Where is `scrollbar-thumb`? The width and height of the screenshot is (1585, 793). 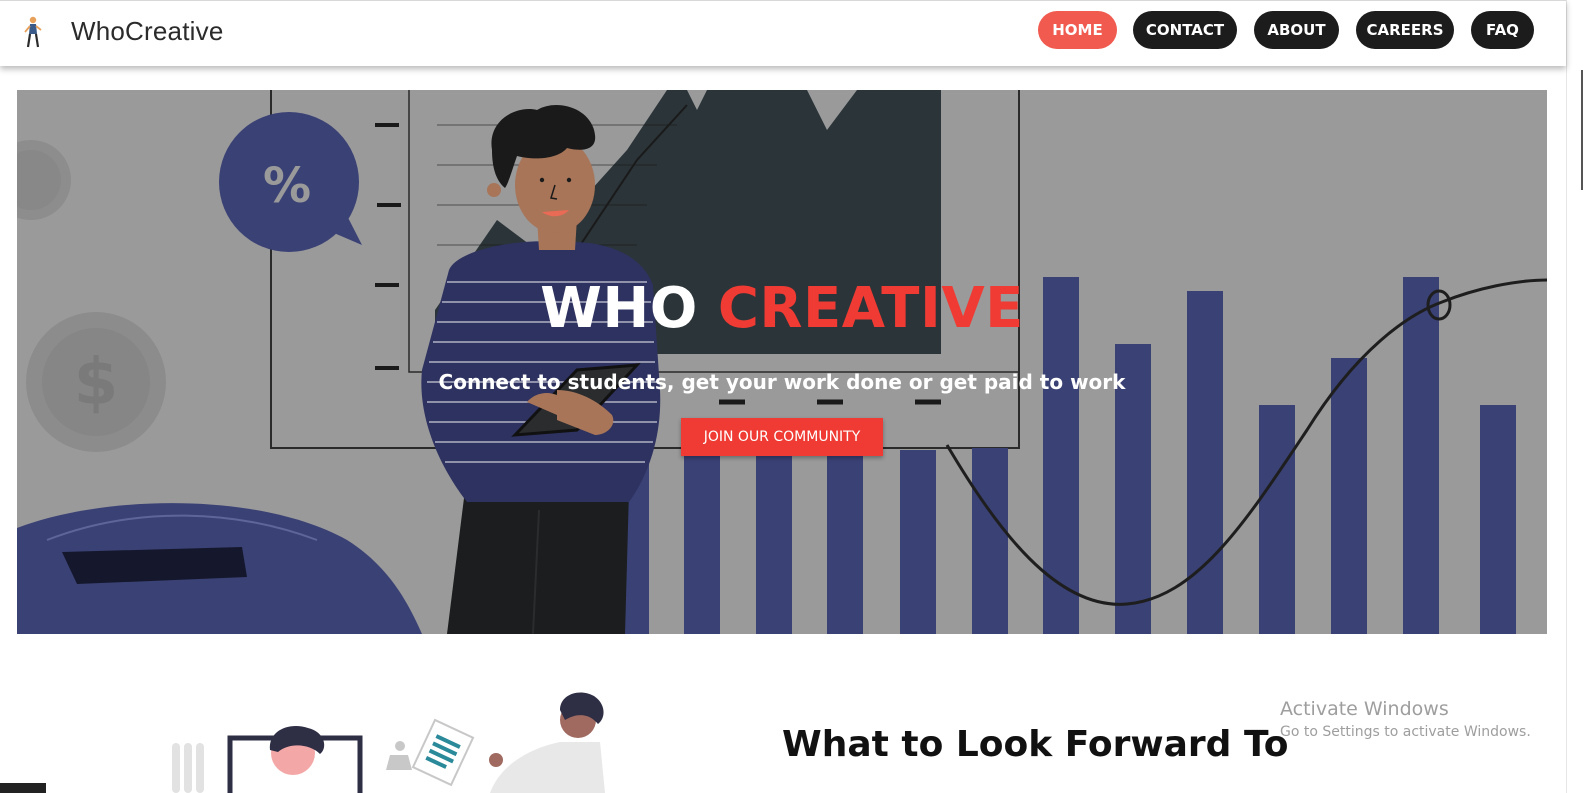
scrollbar-thumb is located at coordinates (1582, 130).